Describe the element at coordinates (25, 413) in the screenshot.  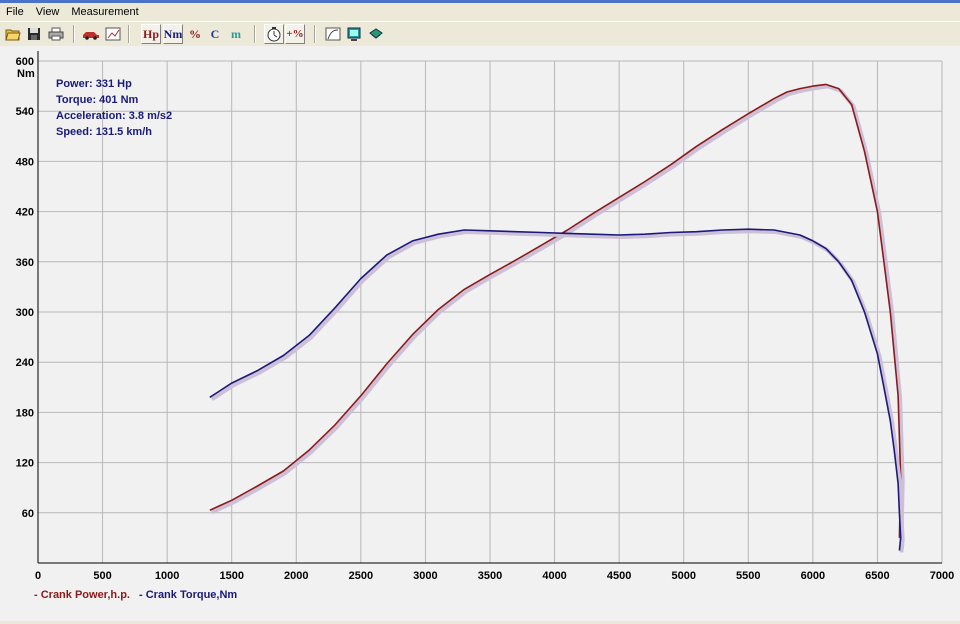
I see `y-tick-label: 180` at that location.